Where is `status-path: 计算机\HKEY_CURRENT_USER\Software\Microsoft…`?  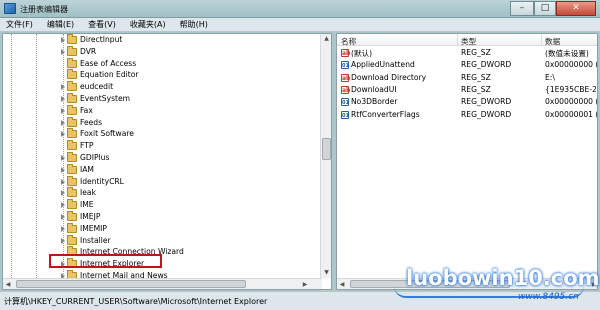 status-path: 计算机\HKEY_CURRENT_USER\Software\Microsoft… is located at coordinates (136, 301).